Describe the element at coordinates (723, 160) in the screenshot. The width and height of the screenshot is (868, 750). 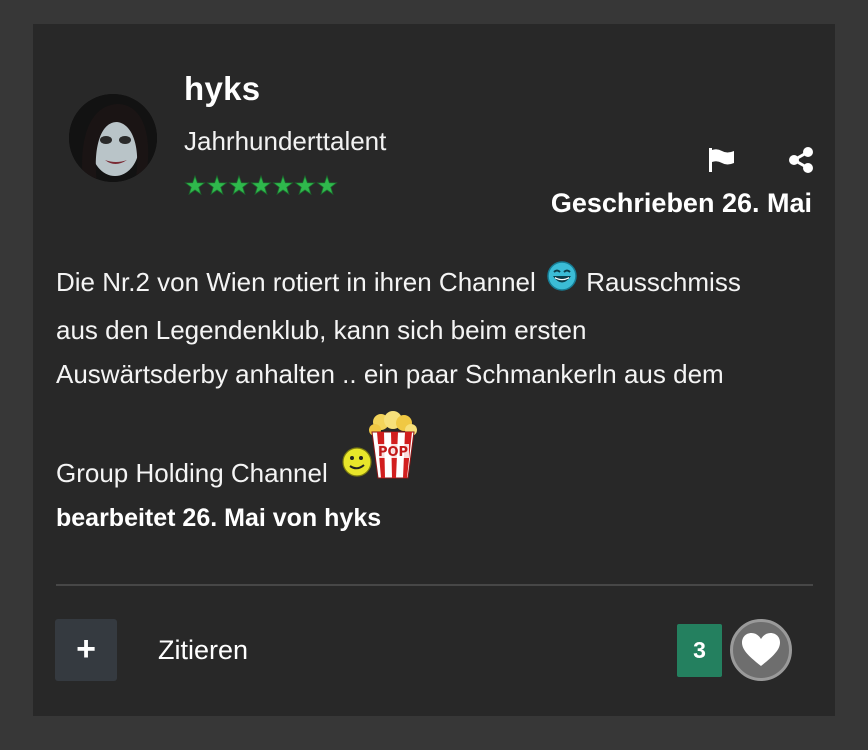
I see `flag-icon` at that location.